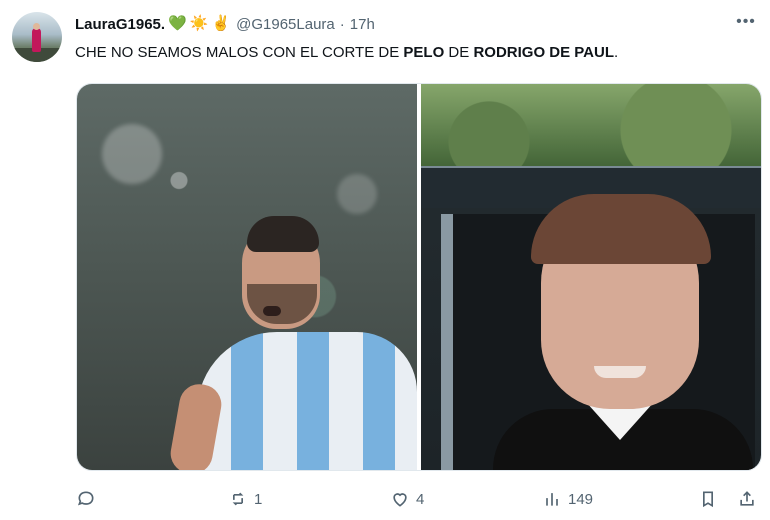 This screenshot has width=770, height=520. I want to click on handle: @G1965Laura, so click(285, 24).